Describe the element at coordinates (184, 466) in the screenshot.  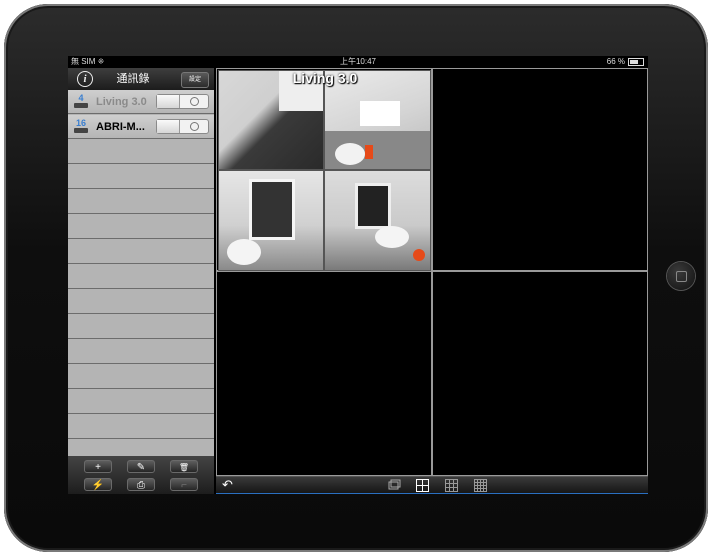
I see `trash-icon: 🗑` at that location.